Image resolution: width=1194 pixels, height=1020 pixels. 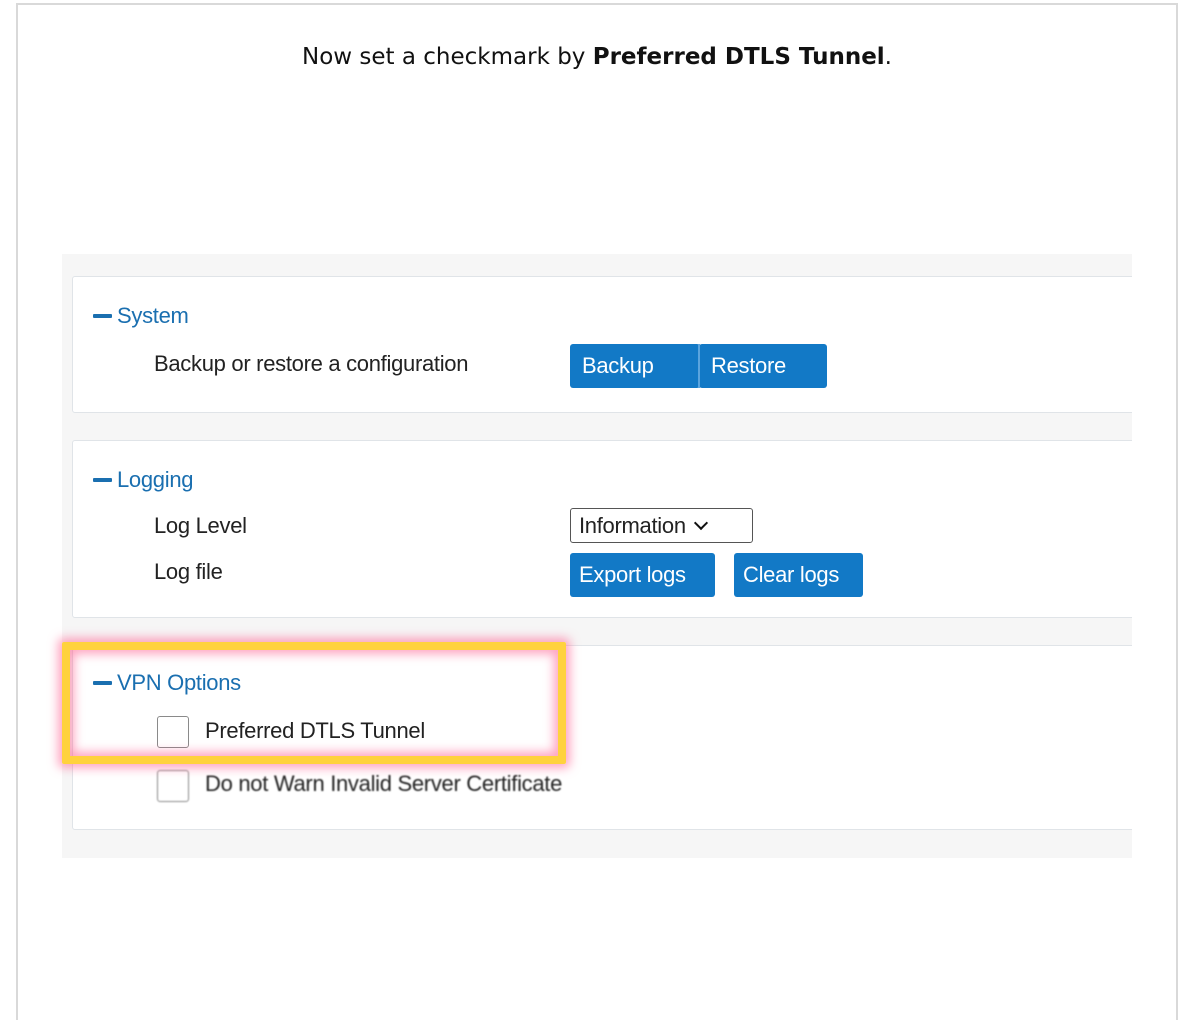 I want to click on preferred-dtls-tunnel-checkbox, so click(x=173, y=732).